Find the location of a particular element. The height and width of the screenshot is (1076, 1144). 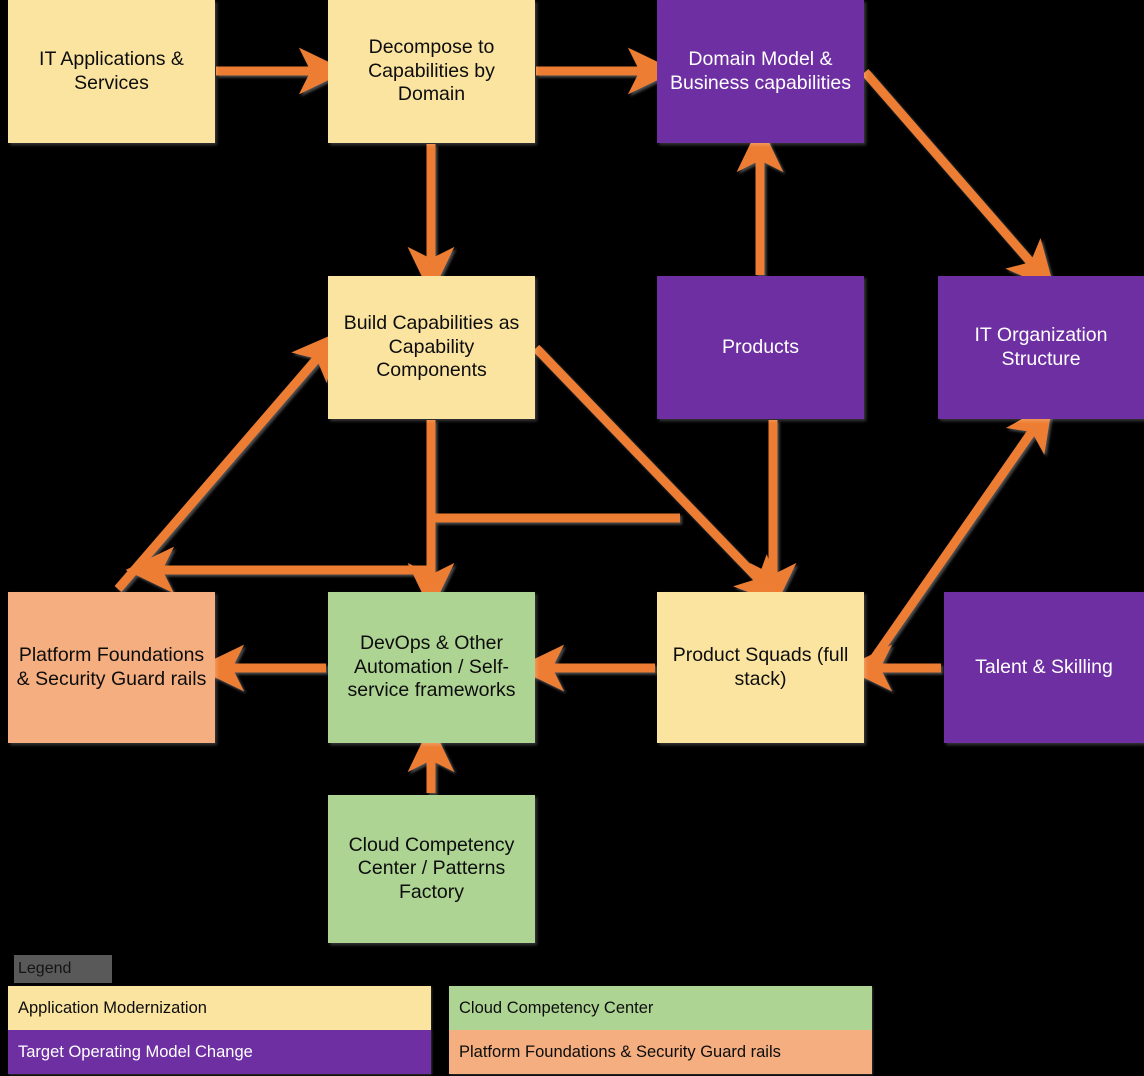

node-it-organization-structure: IT Organization Structure is located at coordinates (1041, 347).